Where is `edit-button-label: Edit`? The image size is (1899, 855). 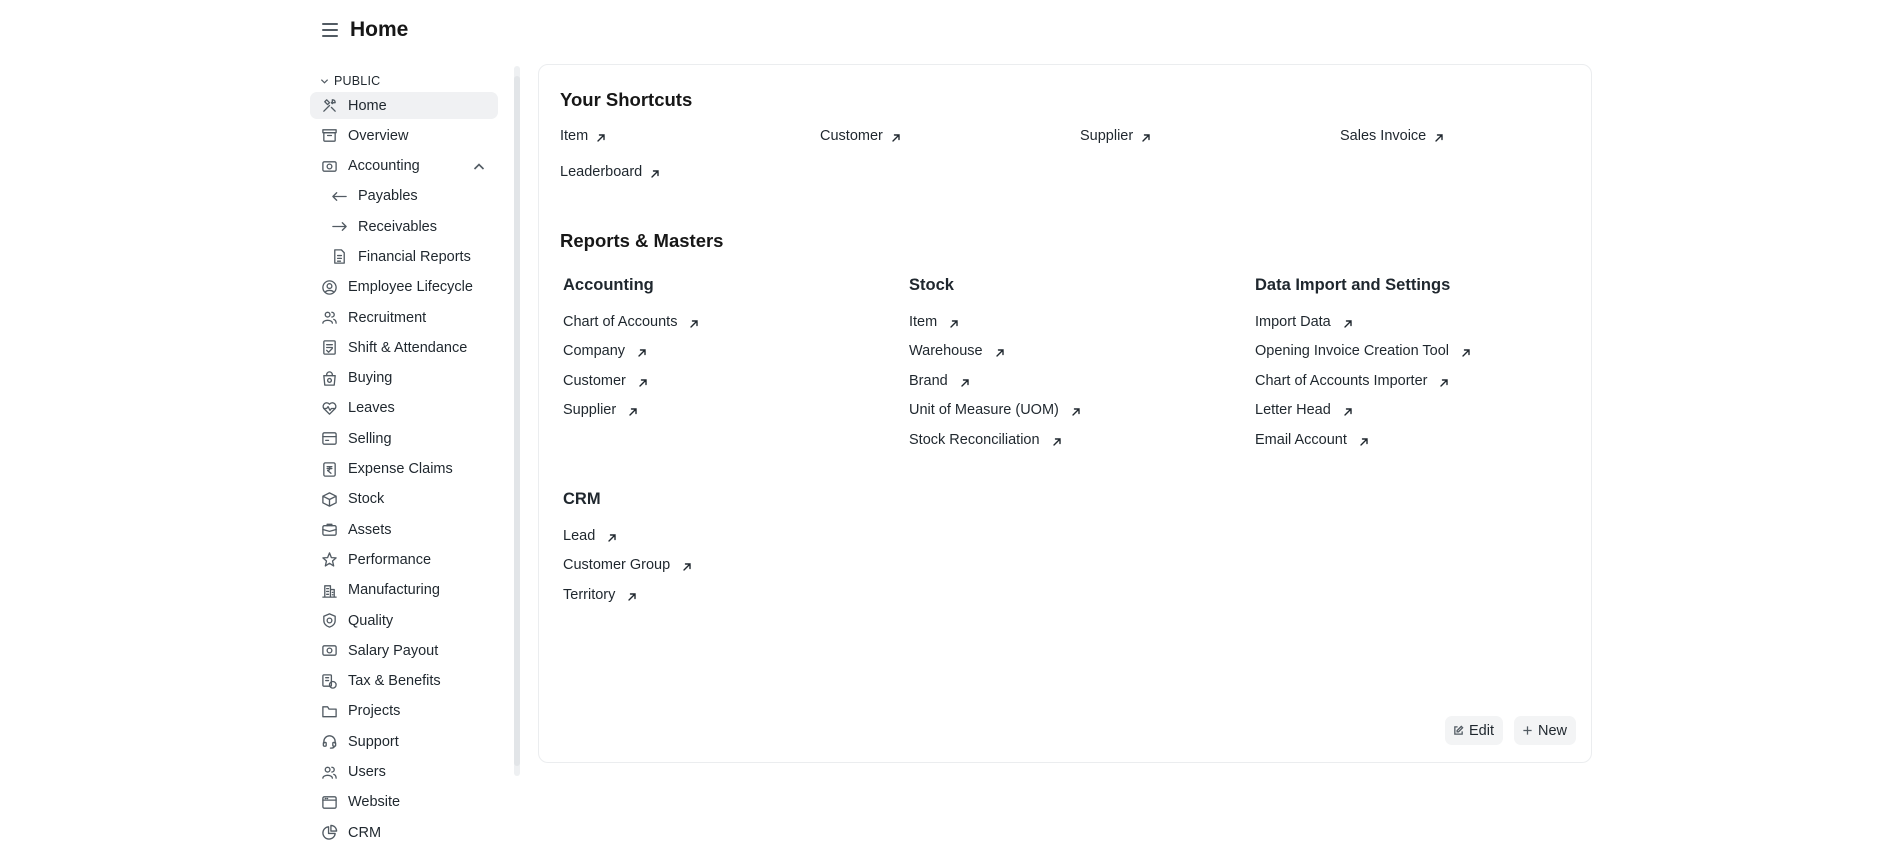
edit-button-label: Edit is located at coordinates (1481, 730).